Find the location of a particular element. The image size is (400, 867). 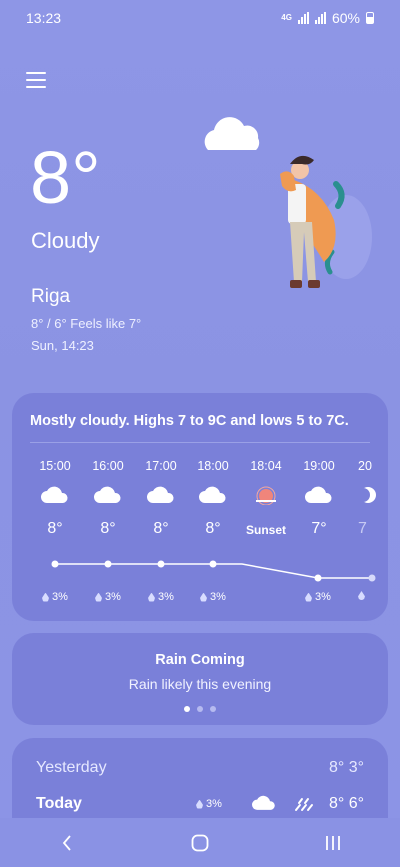

temperature-line-graph is located at coordinates (213, 571).